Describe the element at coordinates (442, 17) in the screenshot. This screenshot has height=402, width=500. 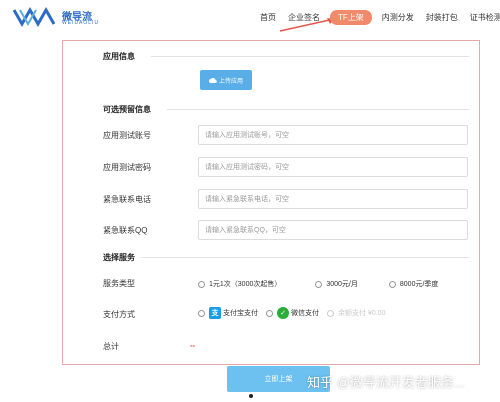
I see `nav-packaging: 封装打包` at that location.